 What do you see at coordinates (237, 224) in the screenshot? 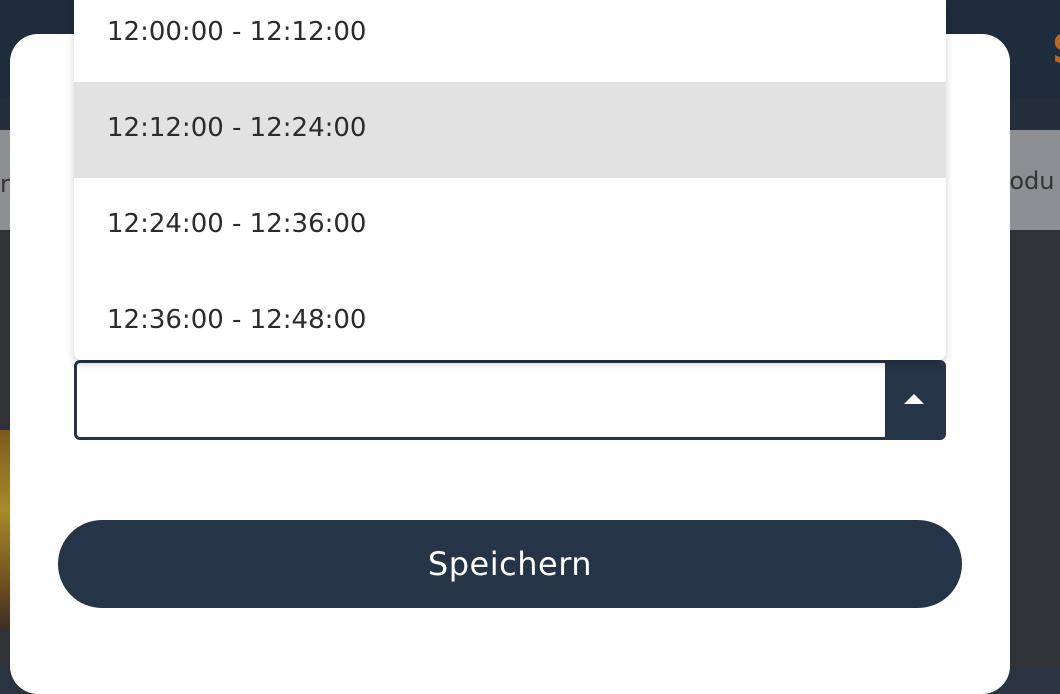
I see `time-slot-option-label: 12:24:00 - 12:36:00` at bounding box center [237, 224].